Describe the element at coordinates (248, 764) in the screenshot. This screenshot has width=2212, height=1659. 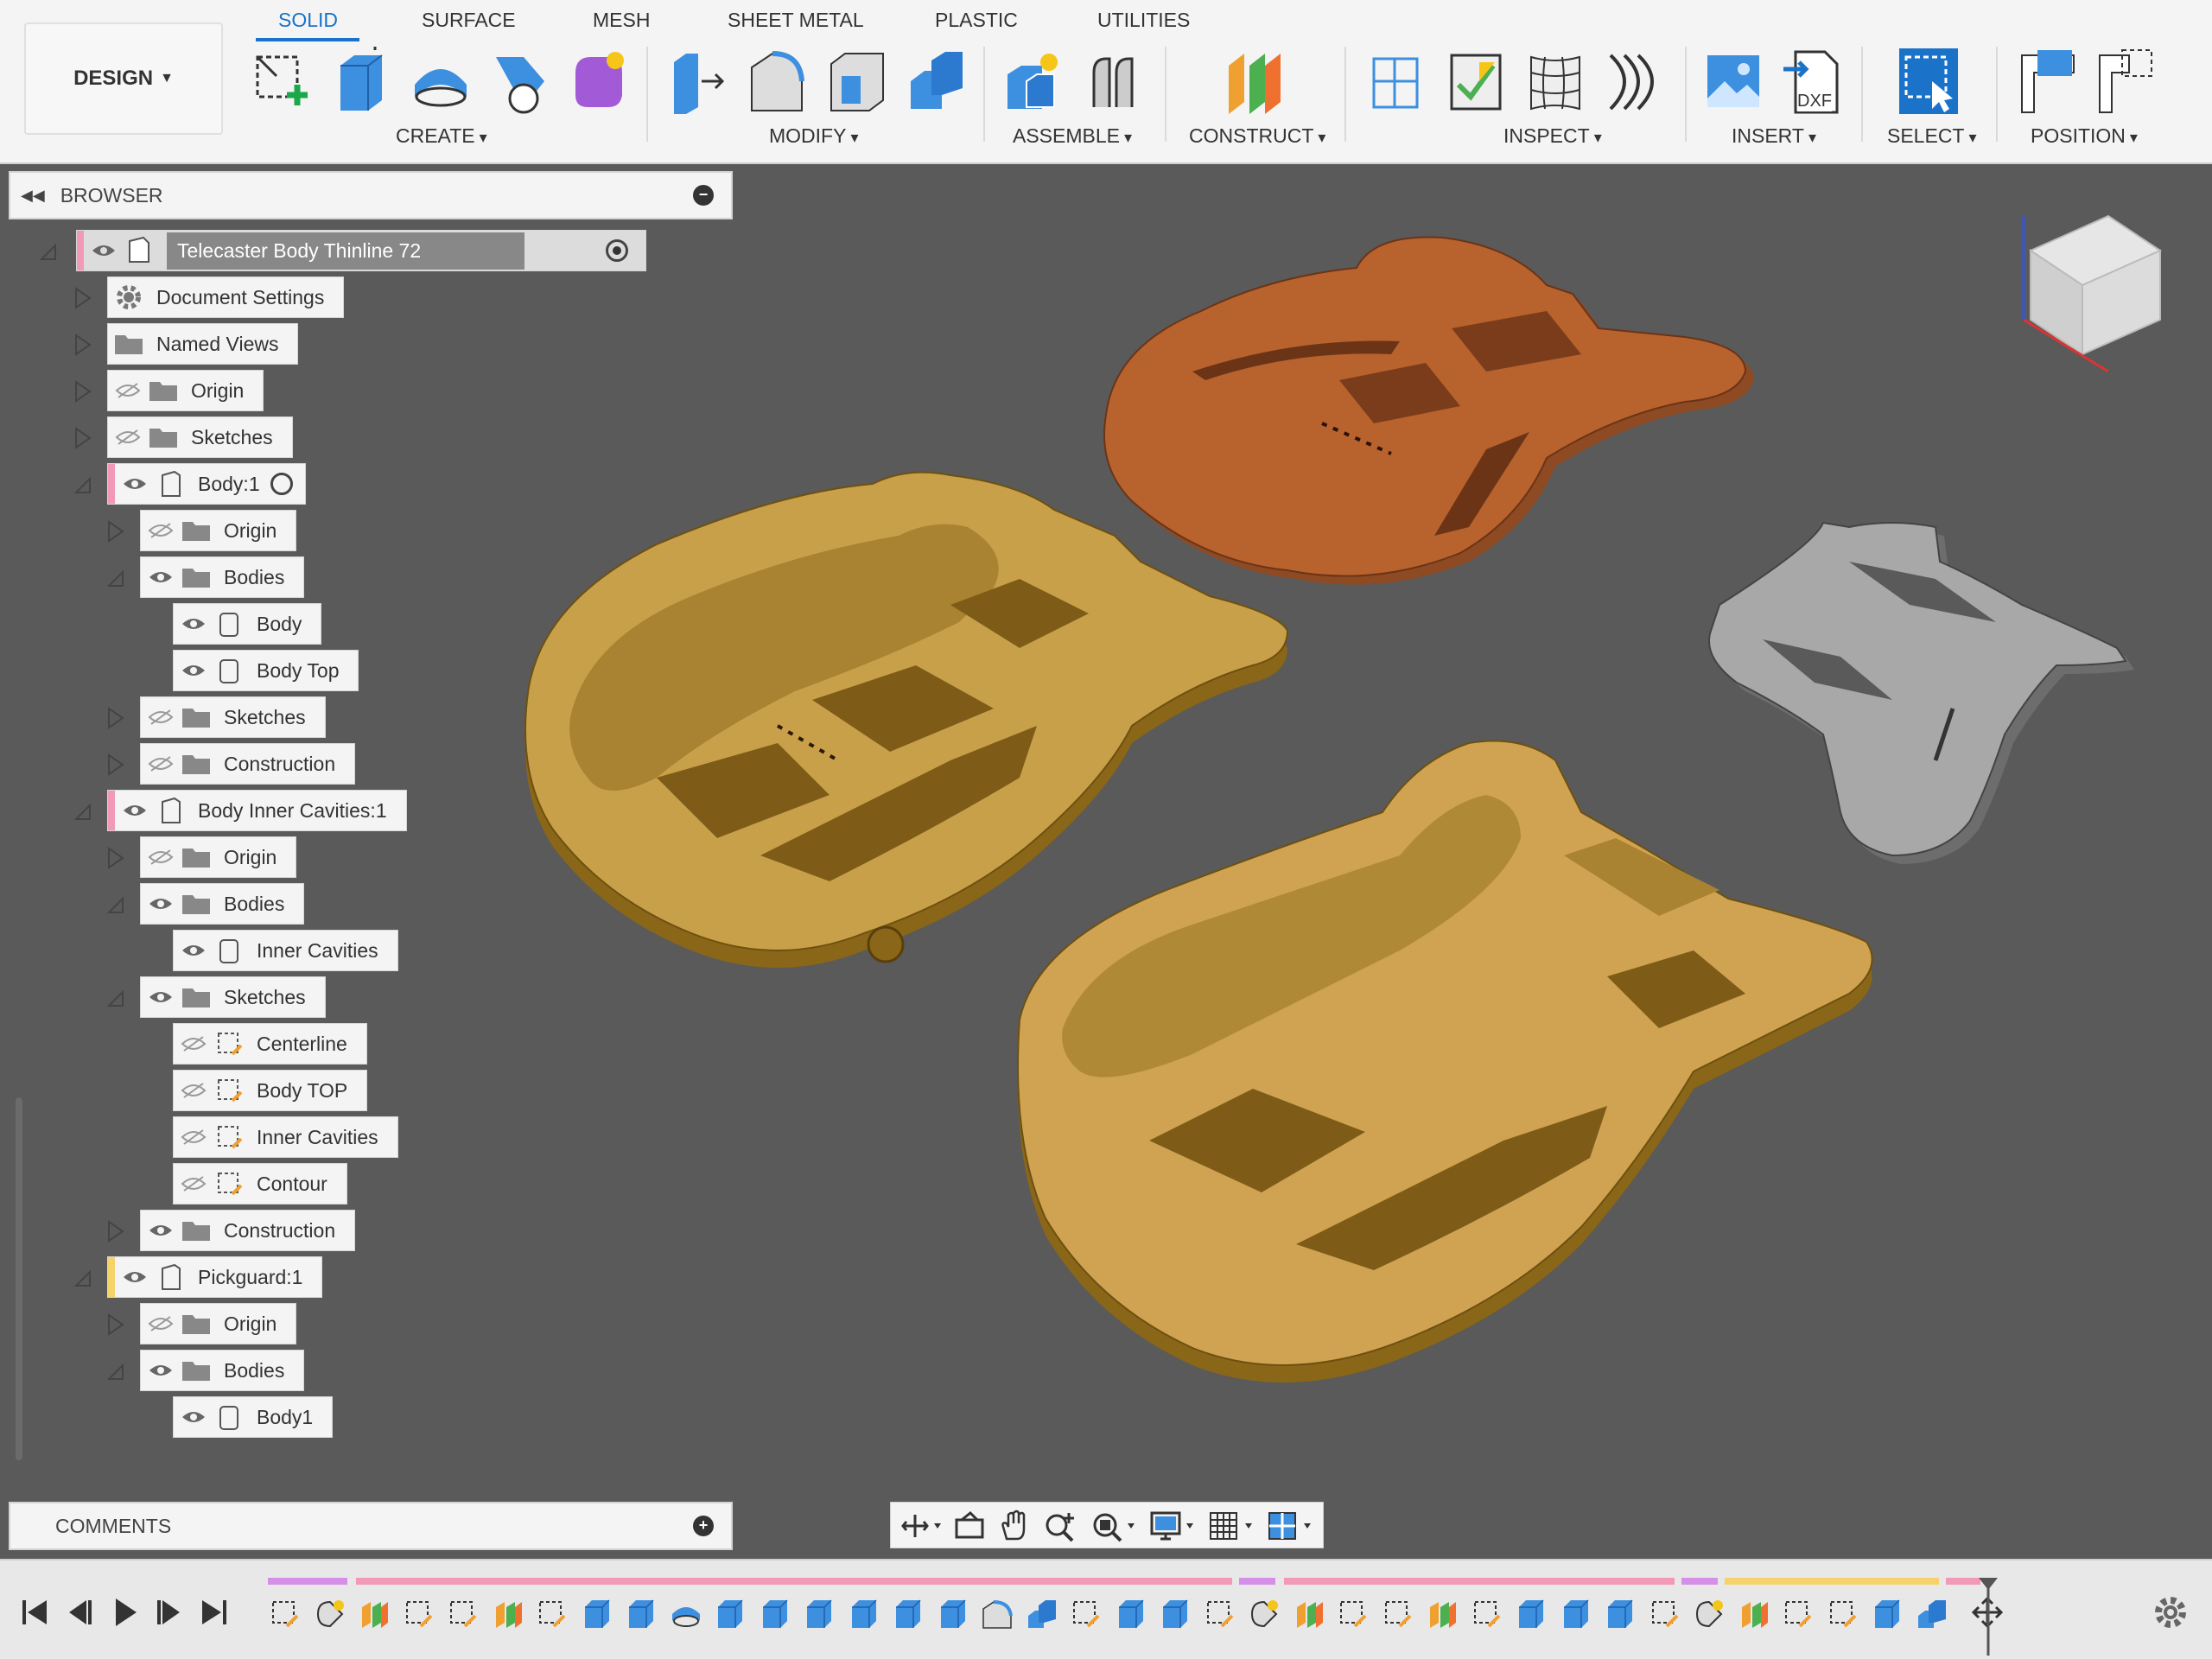
I see `browser-item-body1-construction: Construction` at that location.